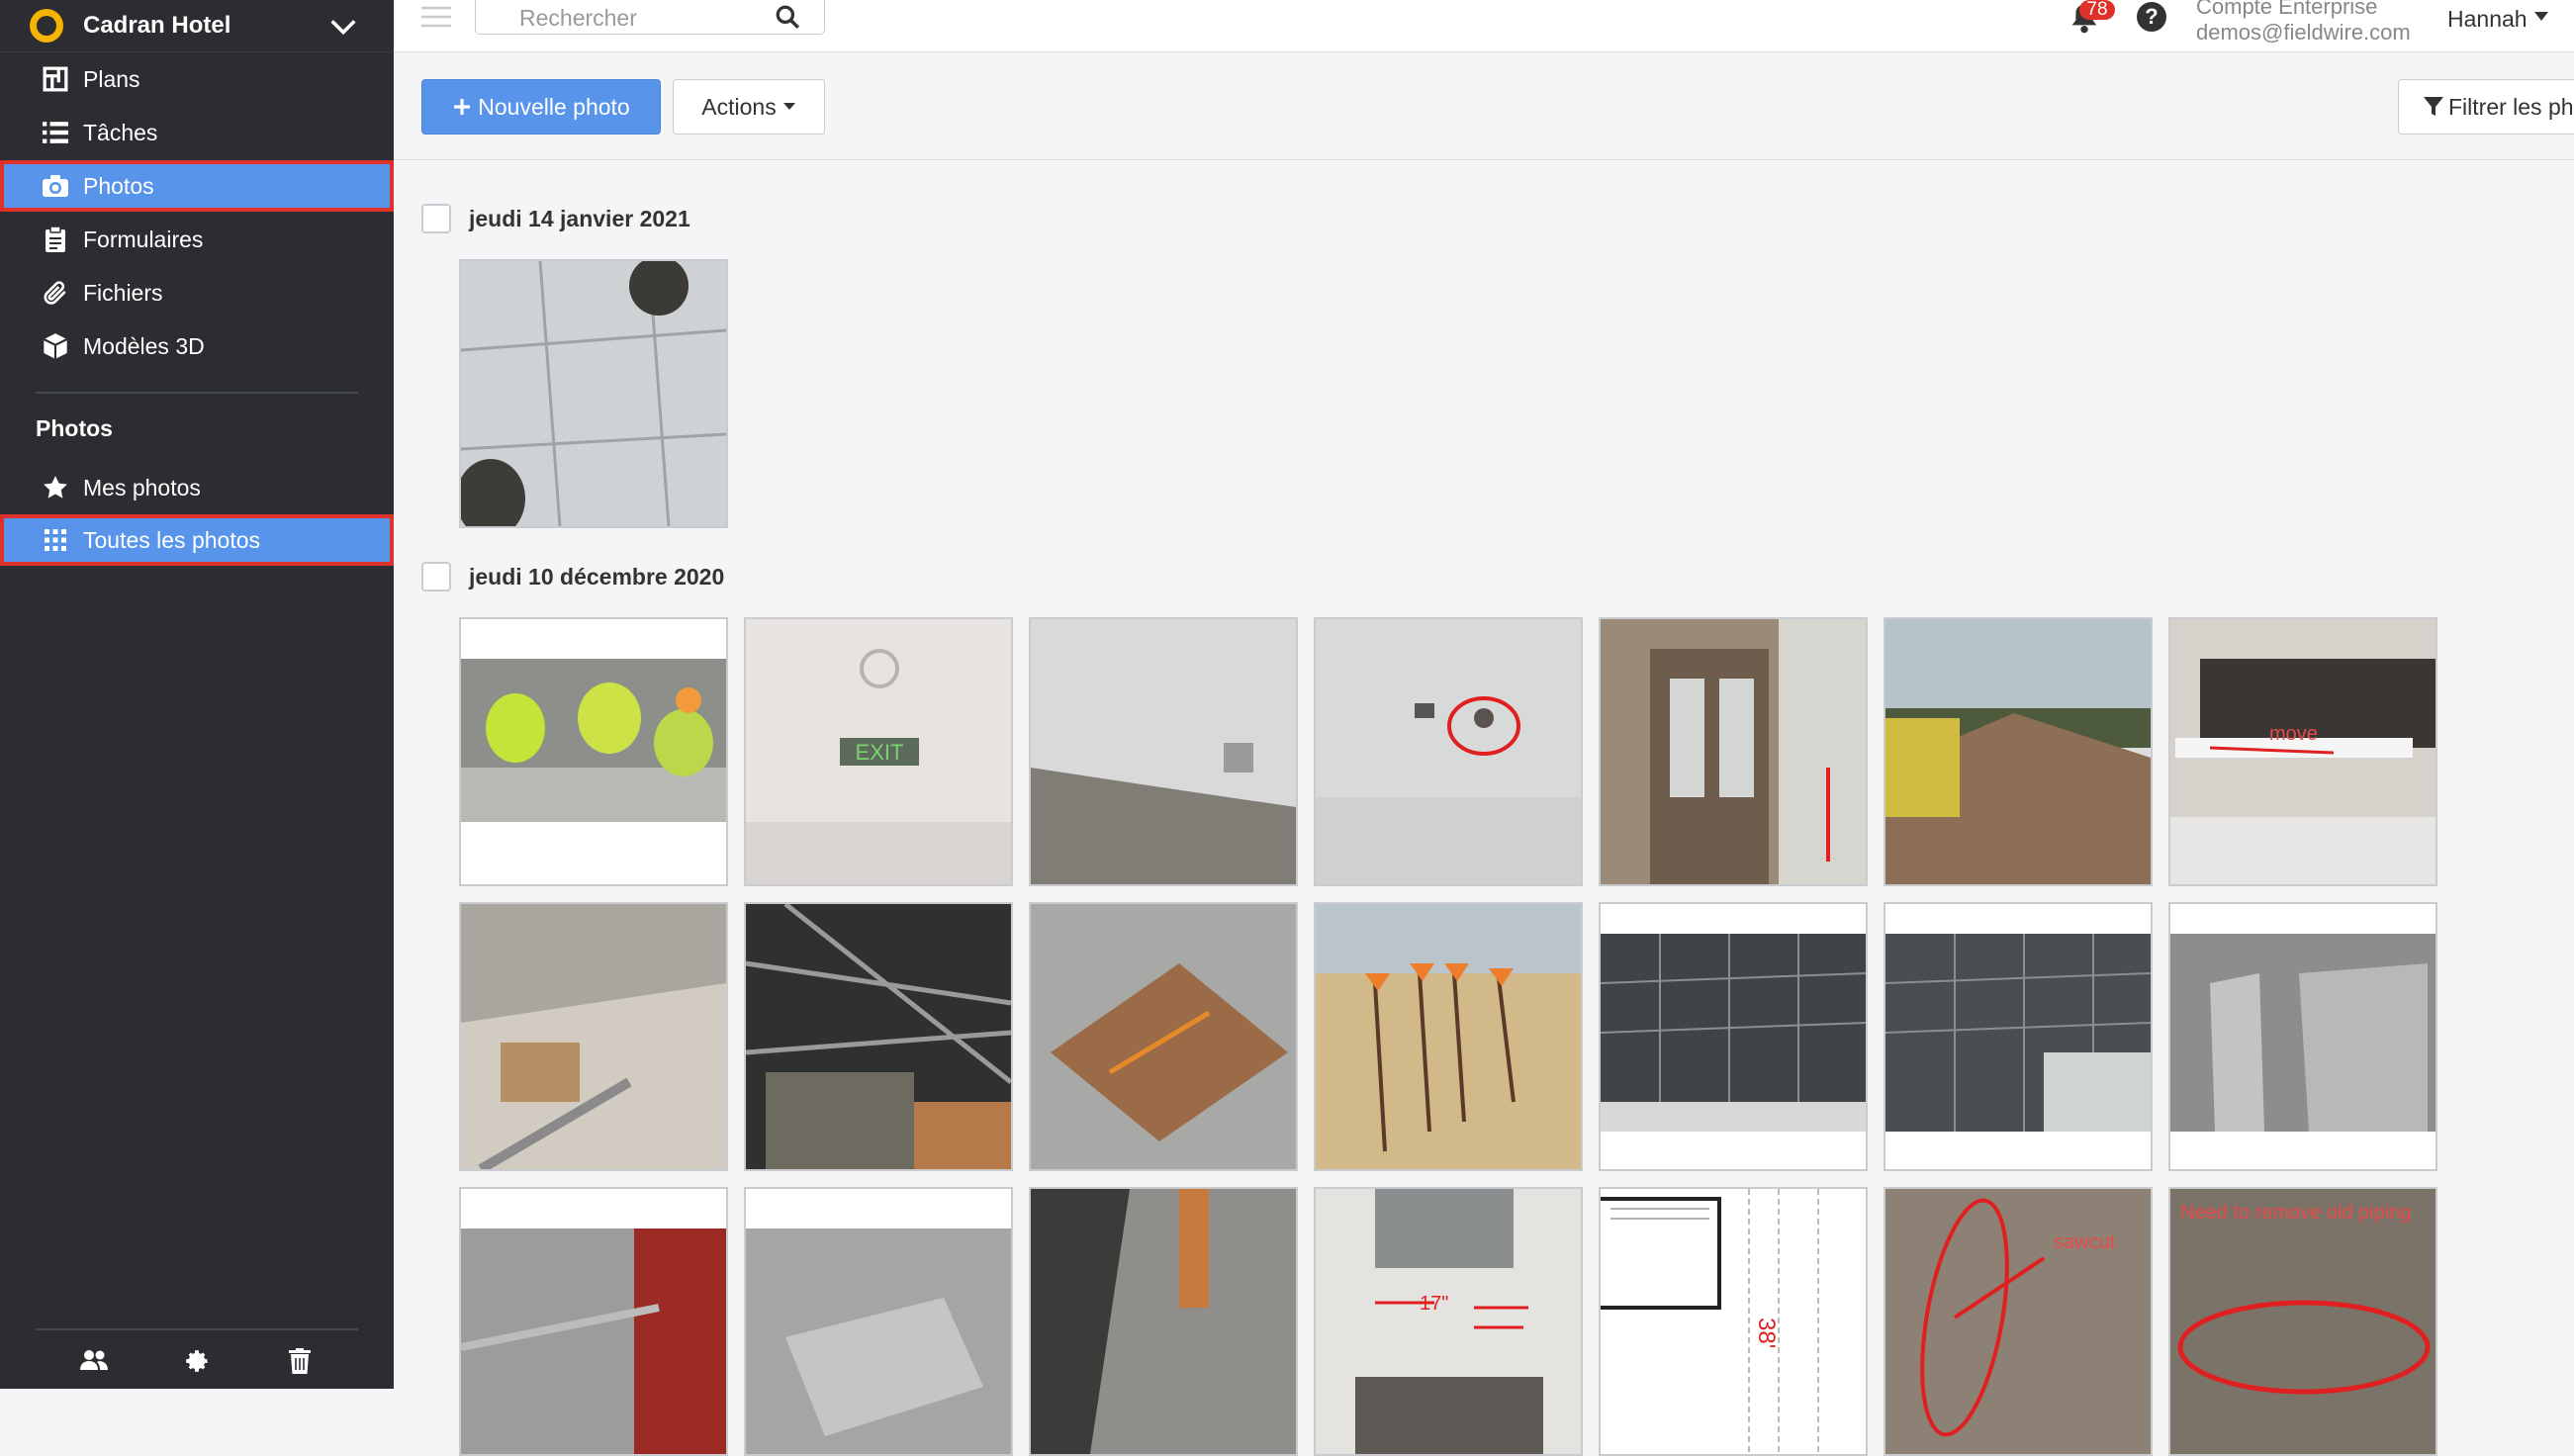 The height and width of the screenshot is (1456, 2574). What do you see at coordinates (579, 218) in the screenshot?
I see `group-date: jeudi 14 janvier 2021` at bounding box center [579, 218].